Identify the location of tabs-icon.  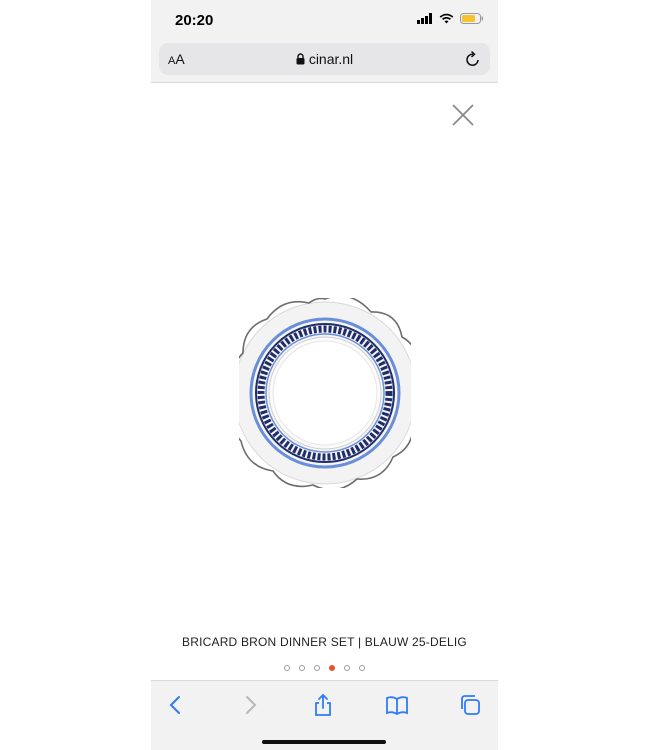
(470, 705).